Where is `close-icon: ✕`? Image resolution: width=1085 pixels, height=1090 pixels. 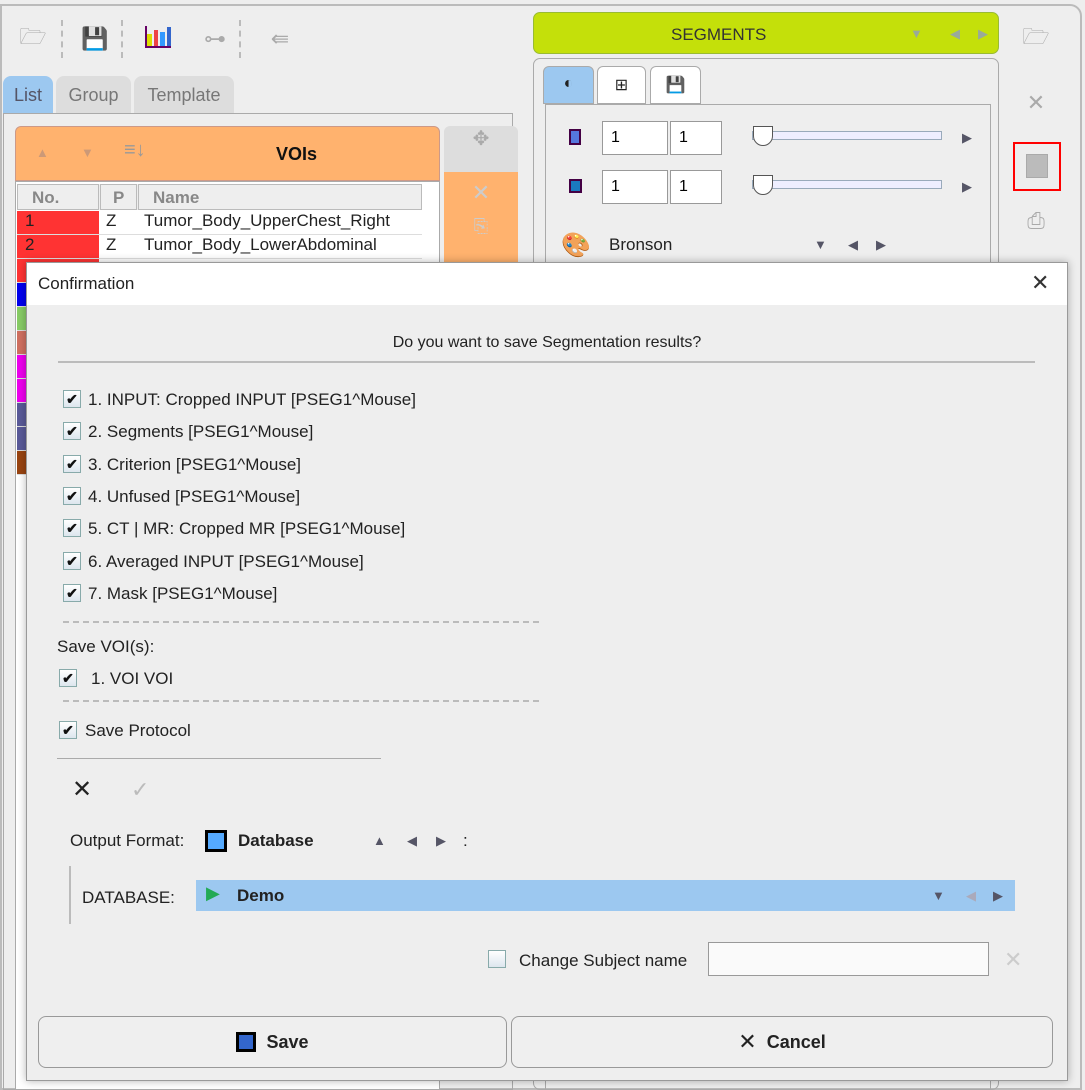
close-icon: ✕ is located at coordinates (1040, 283).